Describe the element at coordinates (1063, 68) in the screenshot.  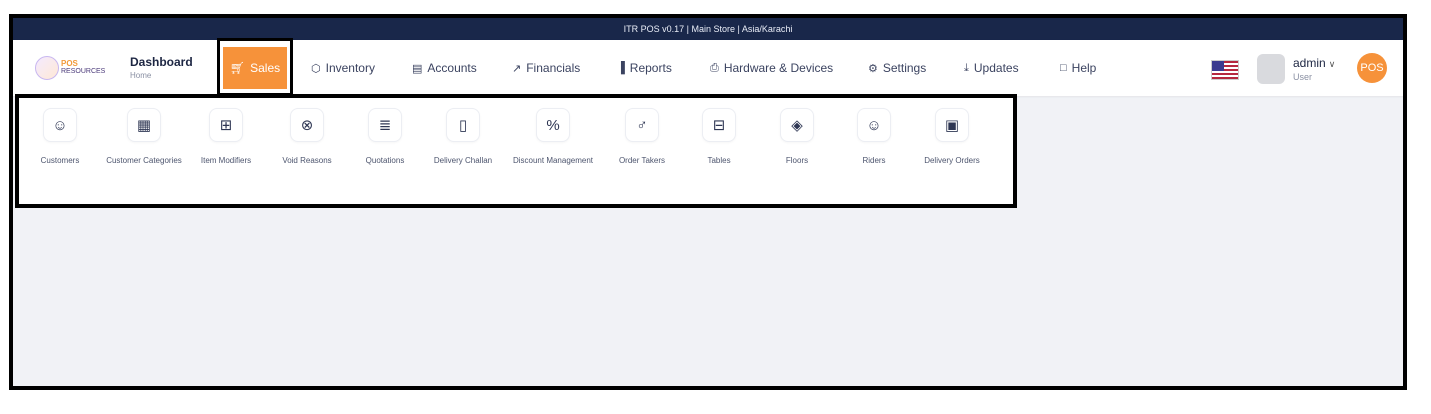
I see `chat-icon: □` at that location.